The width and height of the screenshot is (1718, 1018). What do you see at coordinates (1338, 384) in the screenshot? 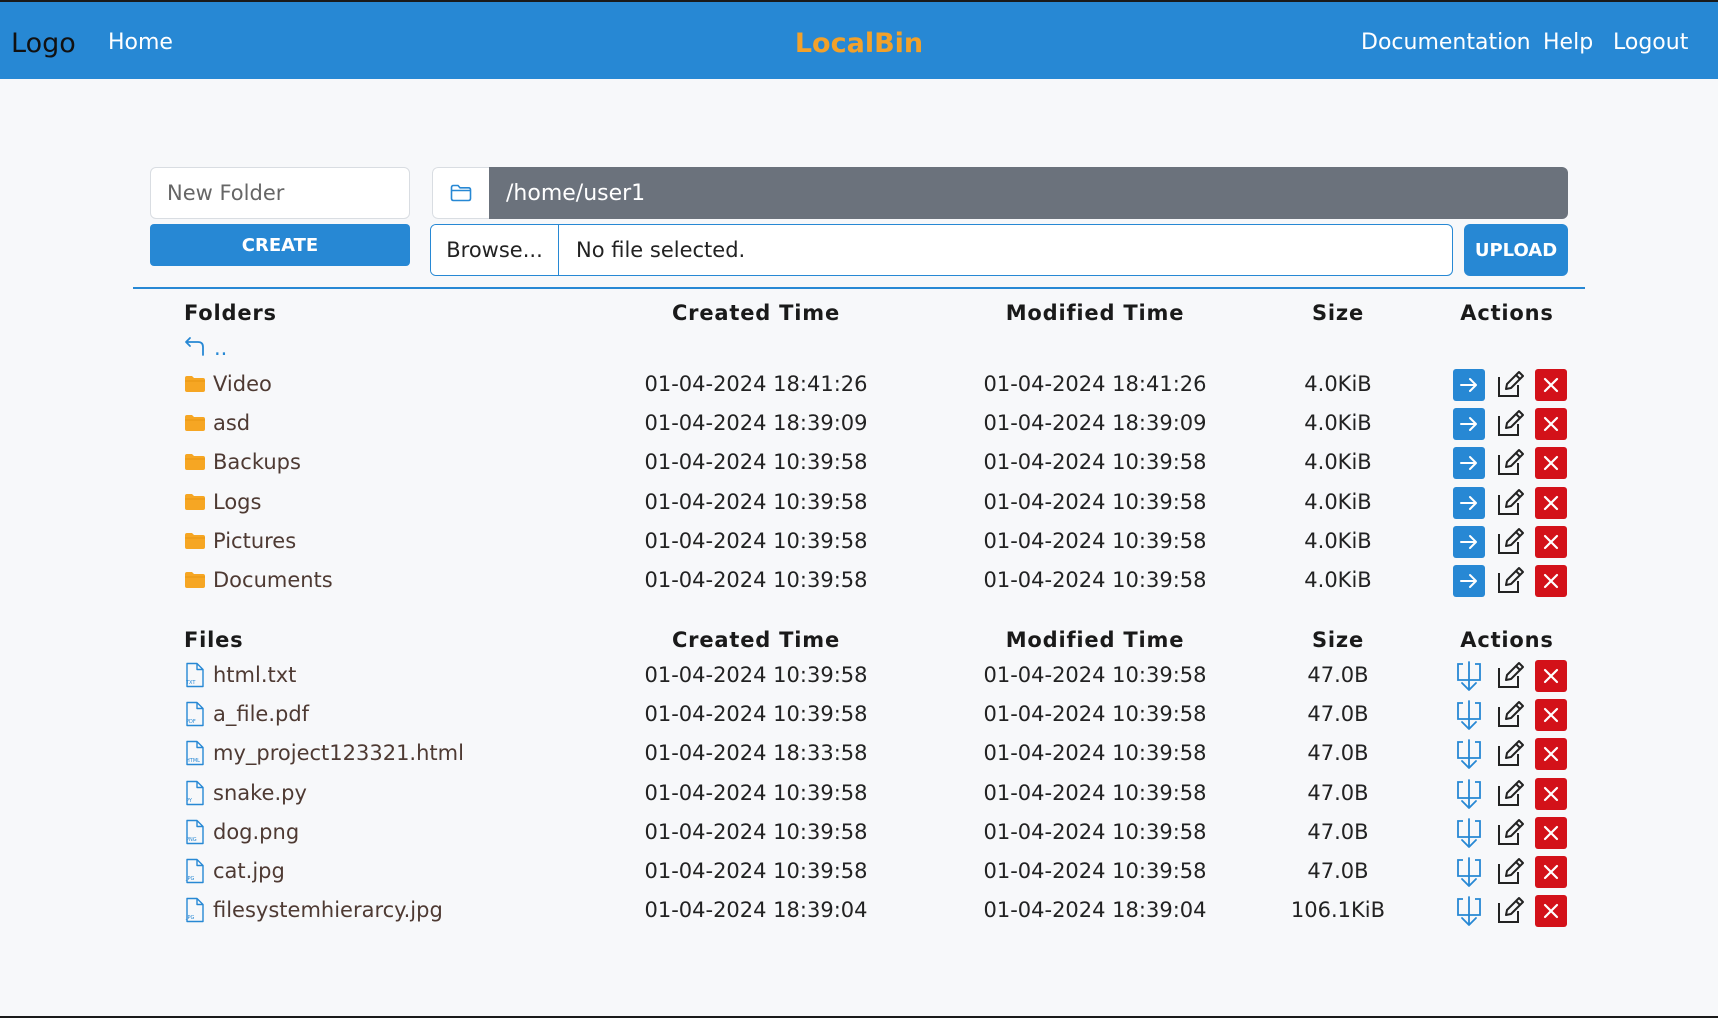
I see `size: 4.0KiB` at bounding box center [1338, 384].